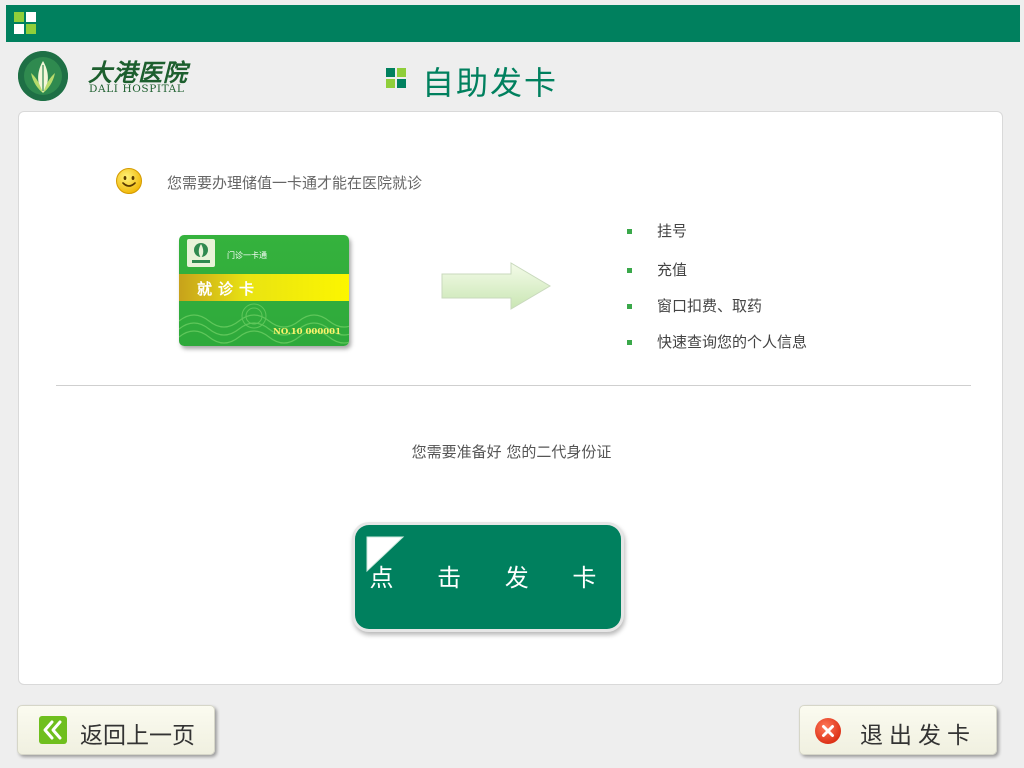  I want to click on card-top-text: 门诊一卡通, so click(247, 255).